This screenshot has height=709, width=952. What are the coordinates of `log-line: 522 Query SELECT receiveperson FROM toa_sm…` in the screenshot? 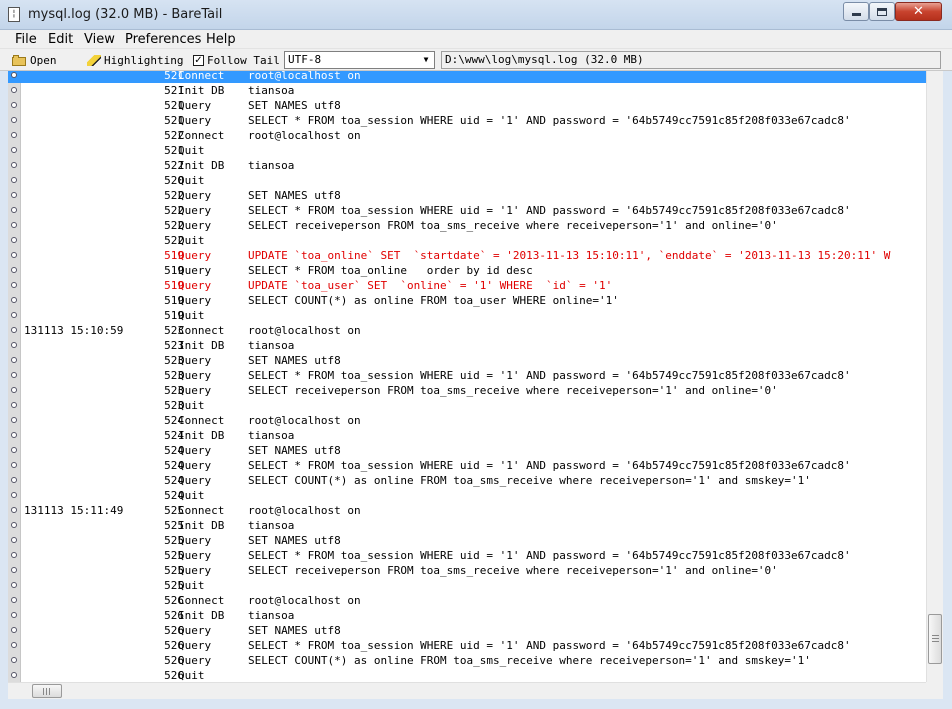 It's located at (467, 225).